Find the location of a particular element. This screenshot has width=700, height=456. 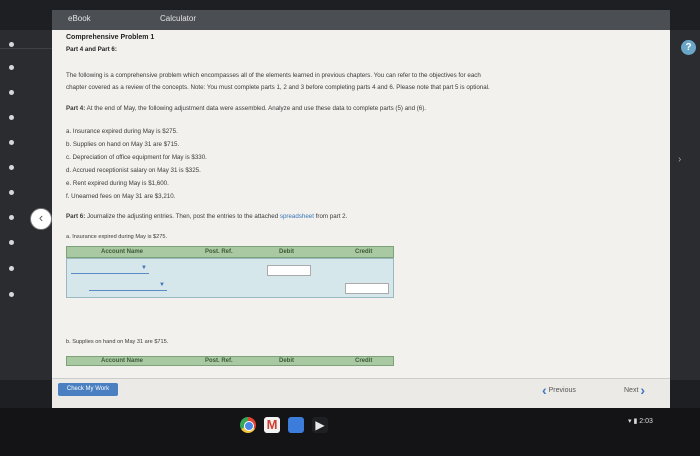

right-strip is located at coordinates (685, 205).